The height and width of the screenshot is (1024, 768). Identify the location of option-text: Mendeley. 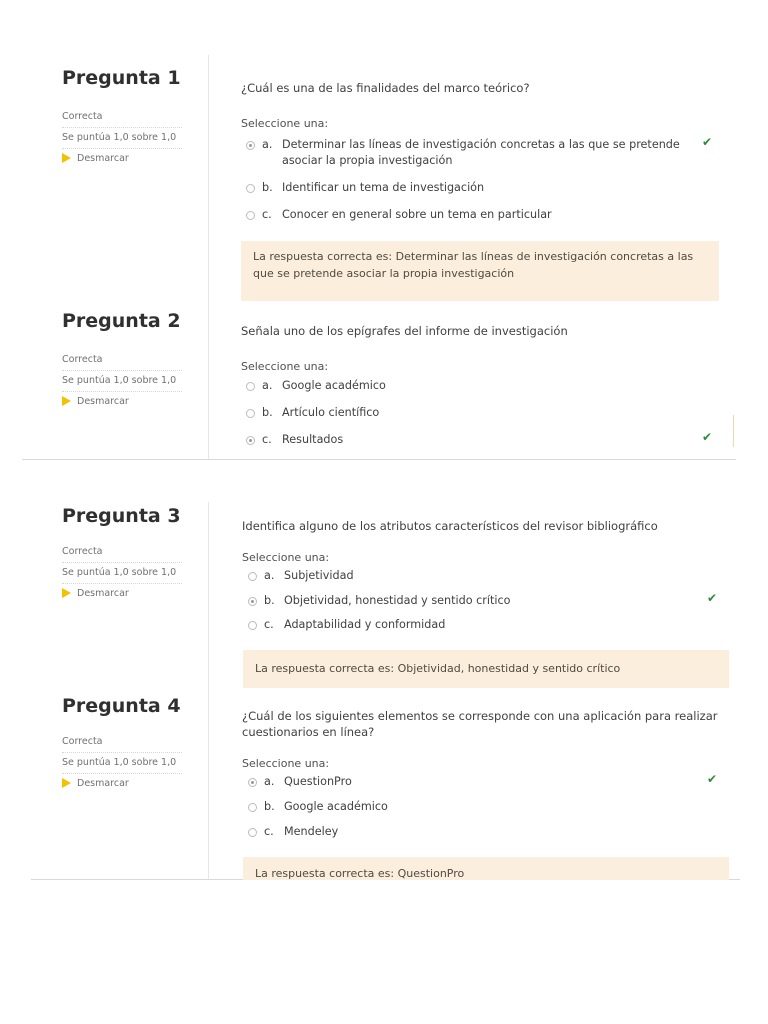
(311, 831).